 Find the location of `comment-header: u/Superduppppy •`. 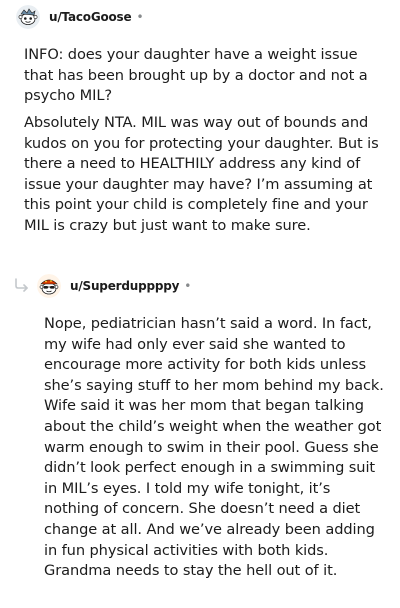

comment-header: u/Superduppppy • is located at coordinates (114, 286).